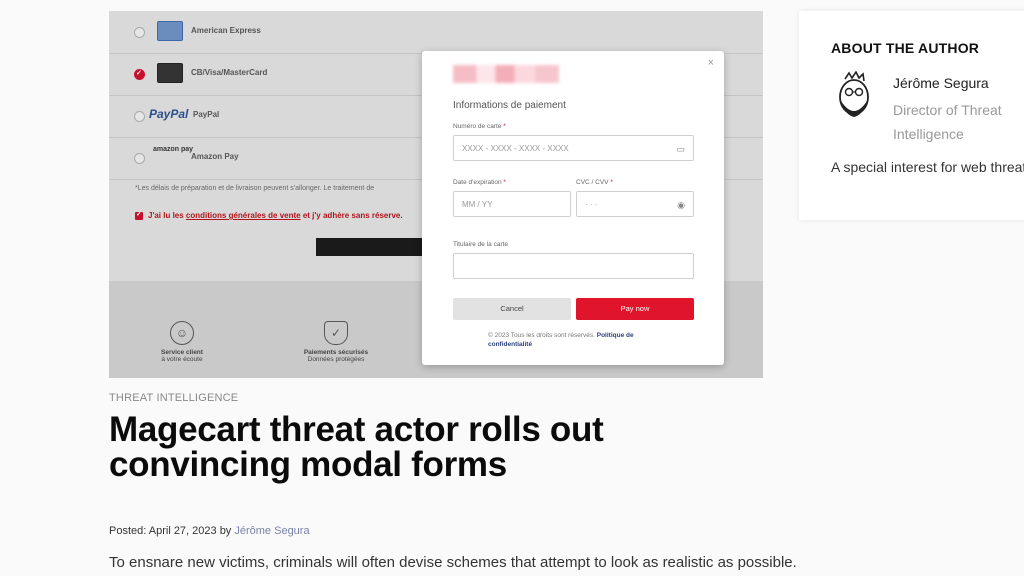  I want to click on eye-slash-icon: ◉, so click(681, 205).